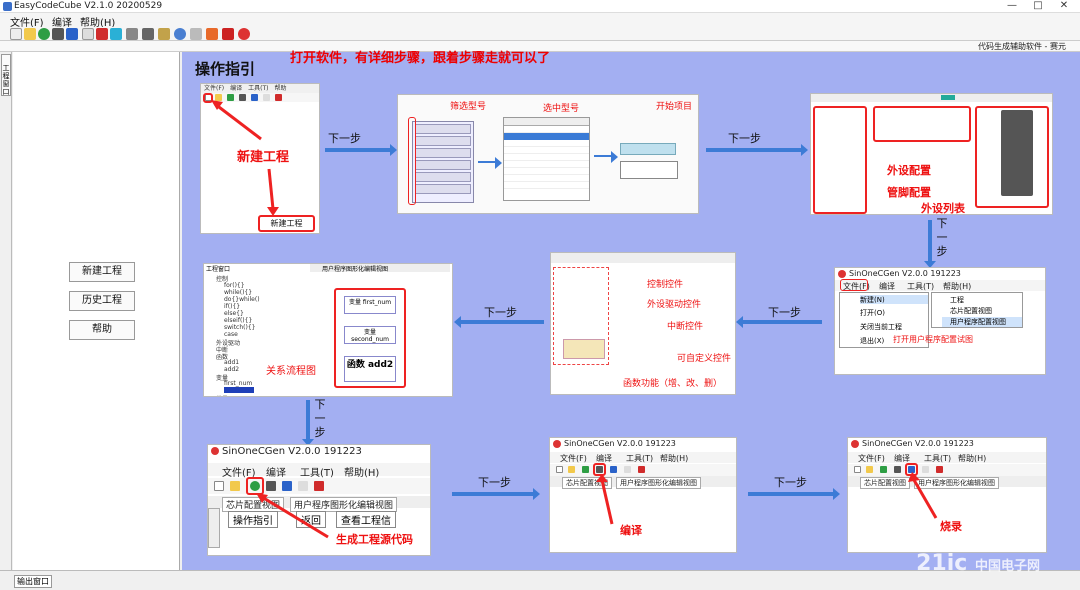 This screenshot has width=1080, height=590. Describe the element at coordinates (1064, 6) in the screenshot. I see `close-button: ✕` at that location.